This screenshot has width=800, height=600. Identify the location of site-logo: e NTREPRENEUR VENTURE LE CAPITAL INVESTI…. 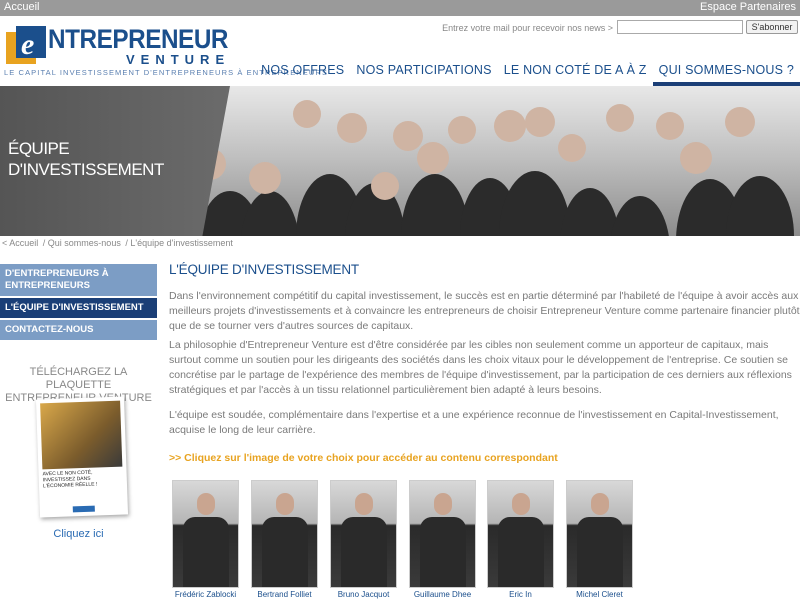
(165, 52).